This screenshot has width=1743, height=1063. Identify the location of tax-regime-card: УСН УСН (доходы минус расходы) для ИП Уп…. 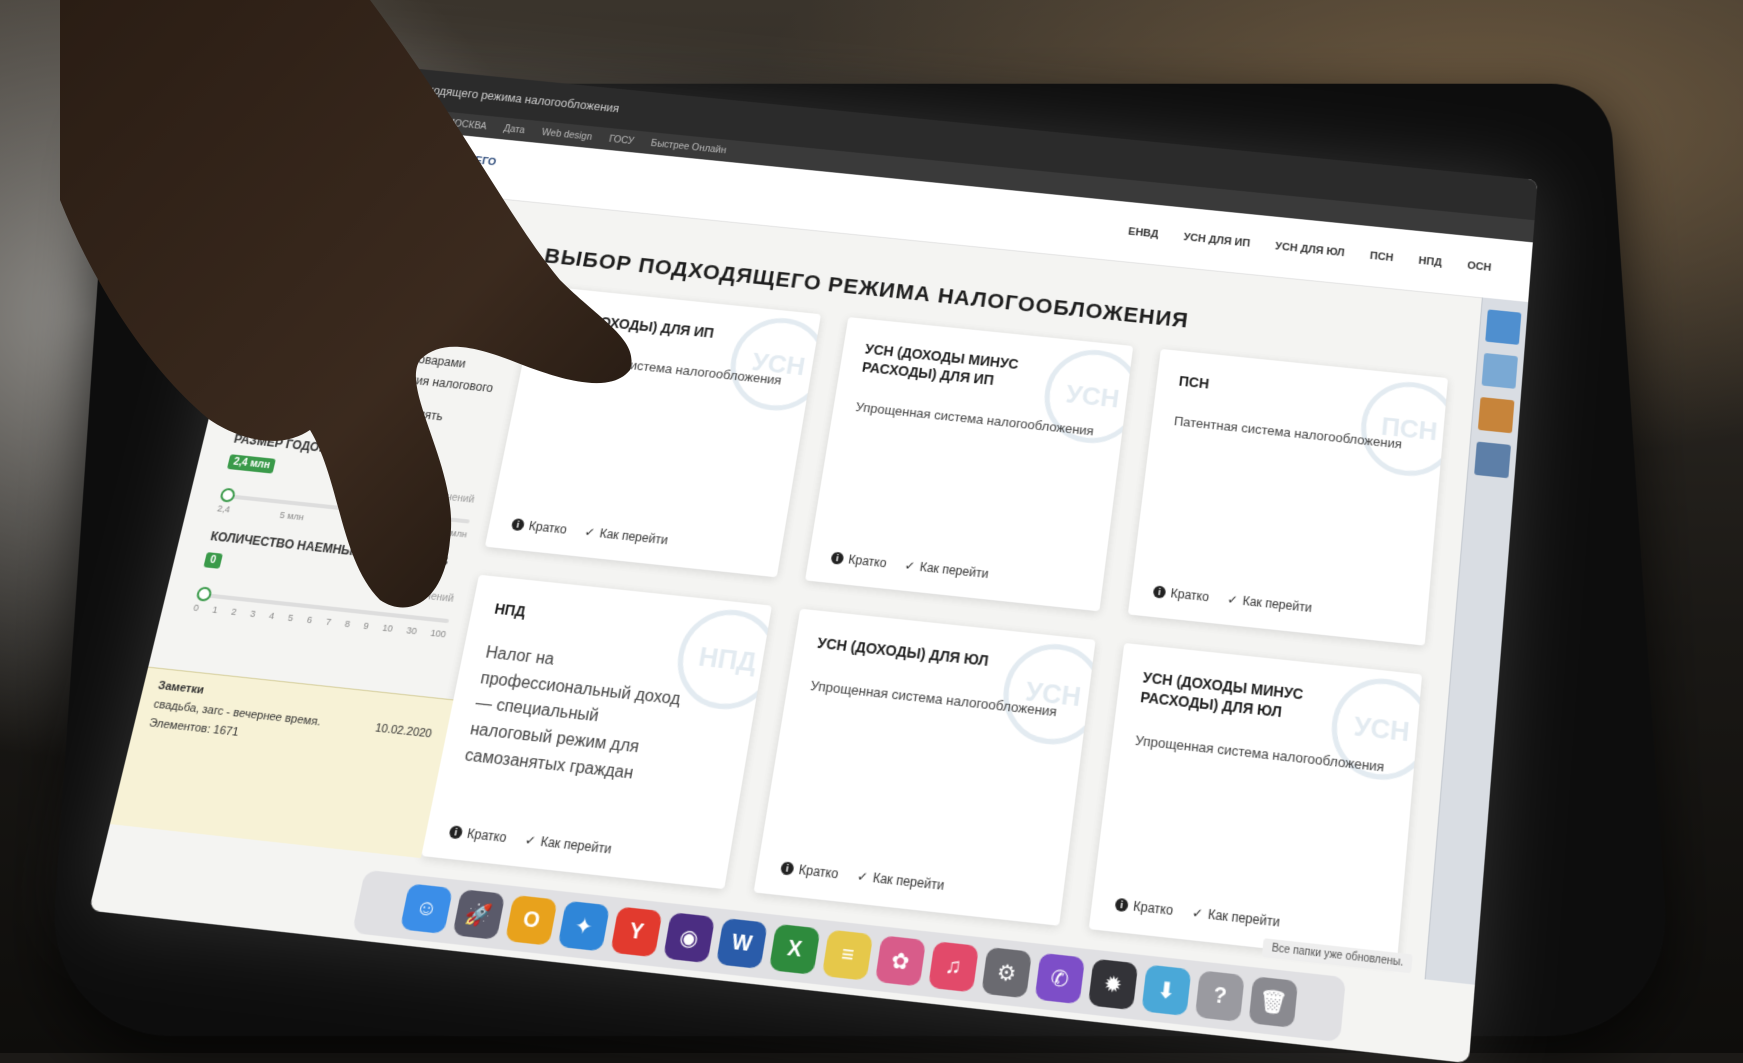
(969, 464).